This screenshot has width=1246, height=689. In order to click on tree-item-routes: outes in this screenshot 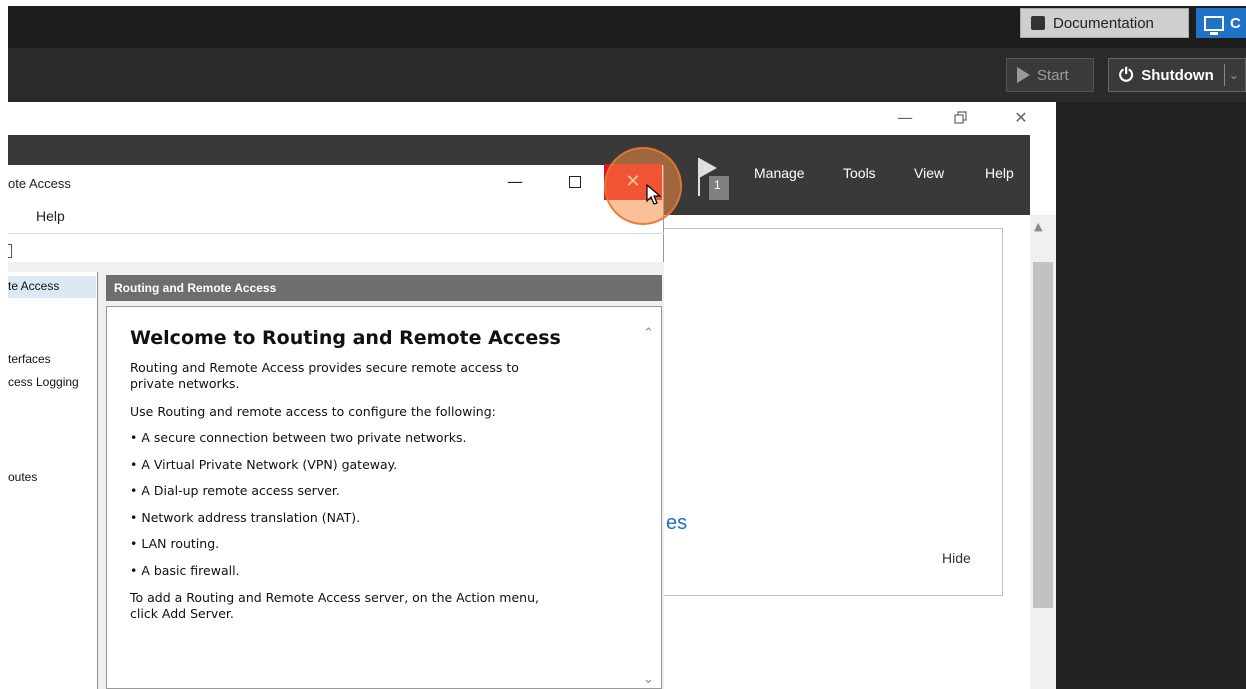, I will do `click(22, 477)`.